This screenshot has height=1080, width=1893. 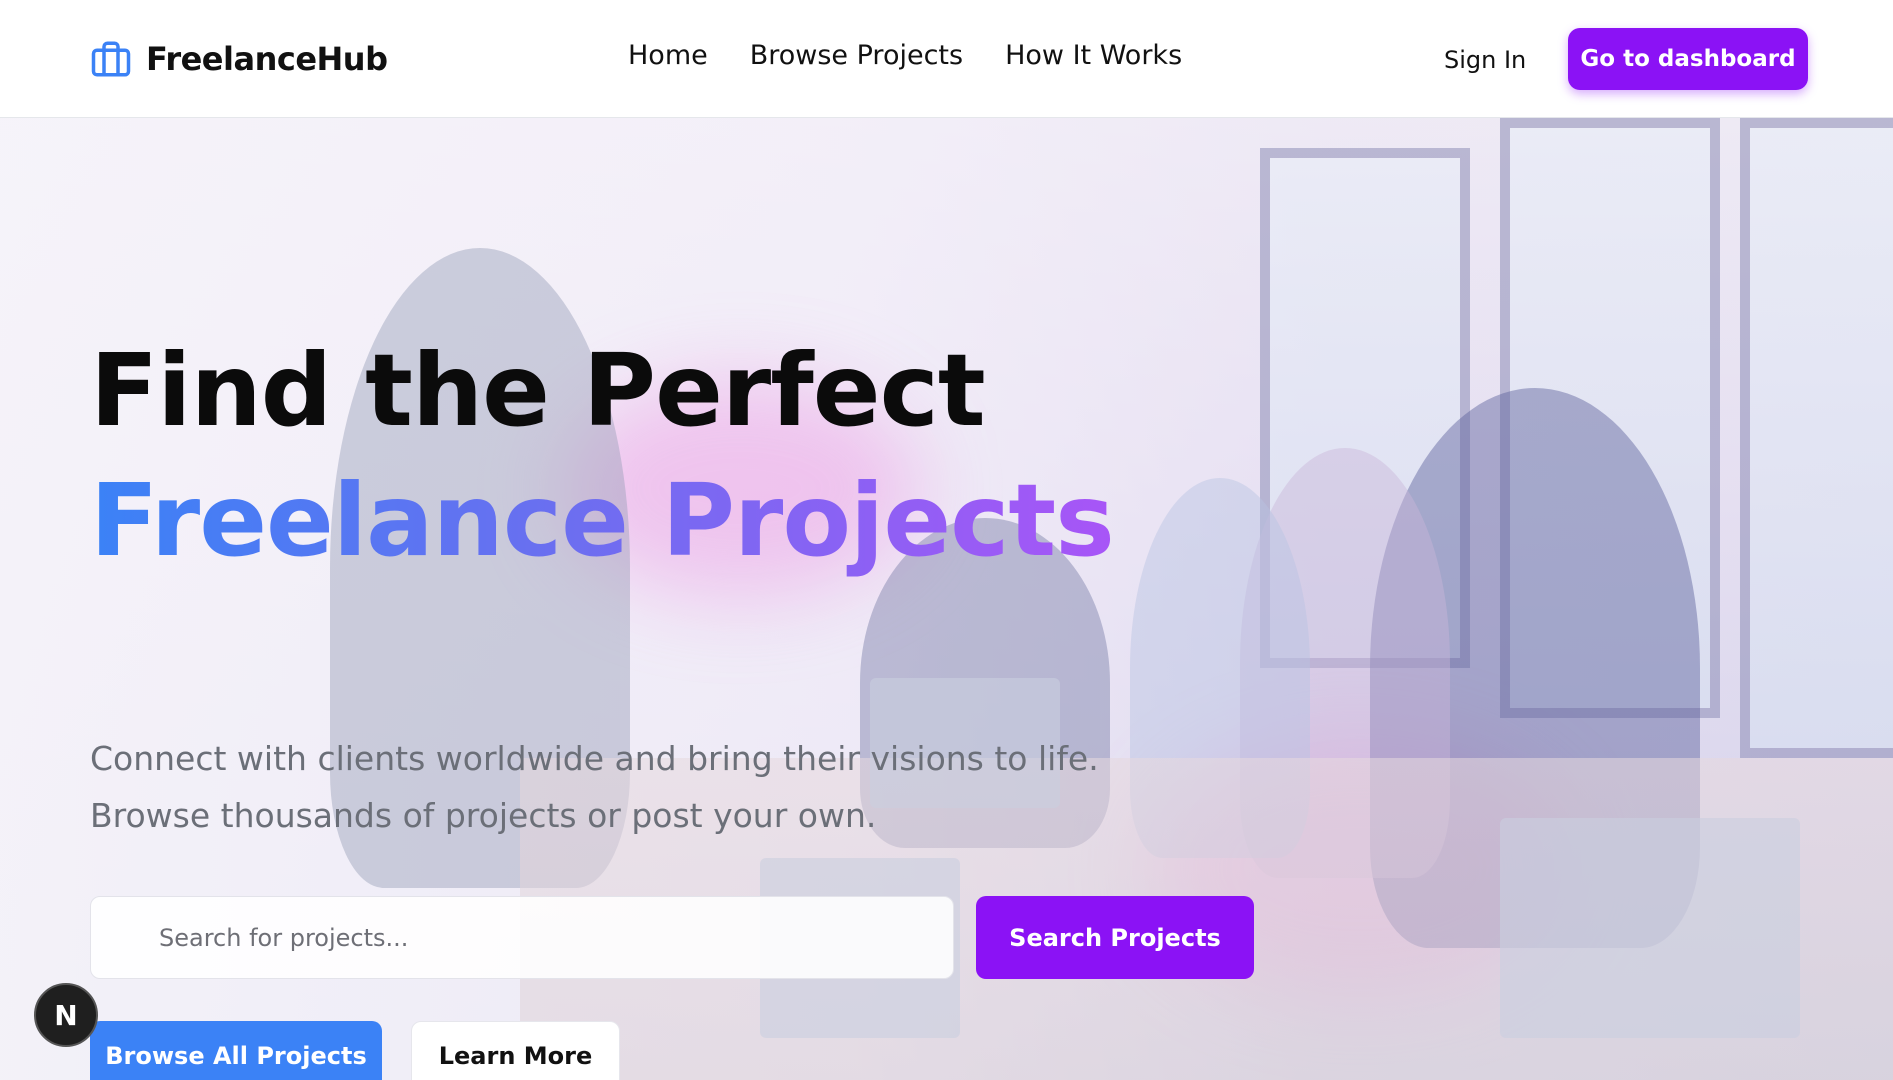 I want to click on main-nav: Home Browse Projects How It Works, so click(x=905, y=55).